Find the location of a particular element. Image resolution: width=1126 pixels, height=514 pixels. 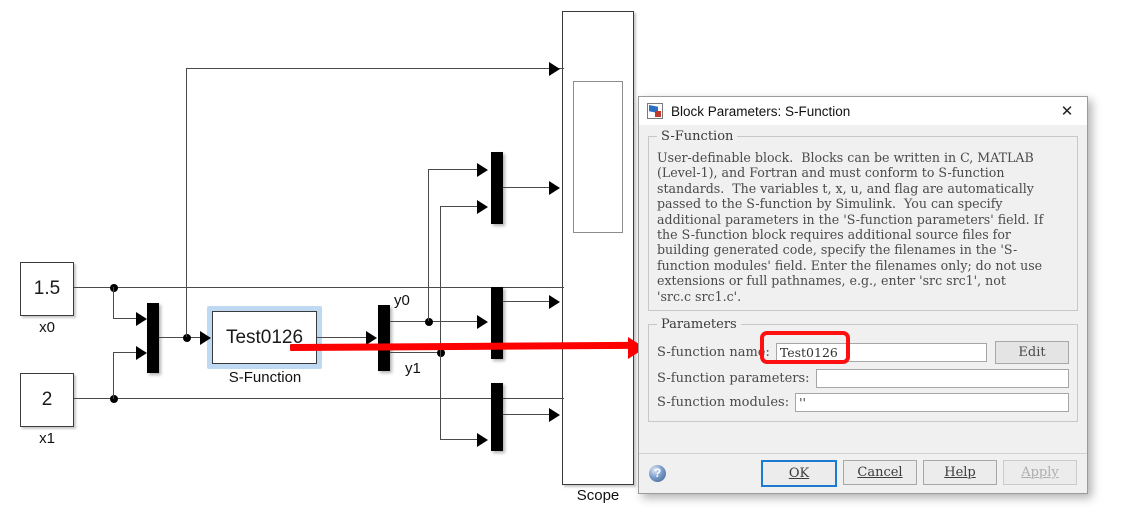

constant-label-x1: x1 is located at coordinates (47, 438).